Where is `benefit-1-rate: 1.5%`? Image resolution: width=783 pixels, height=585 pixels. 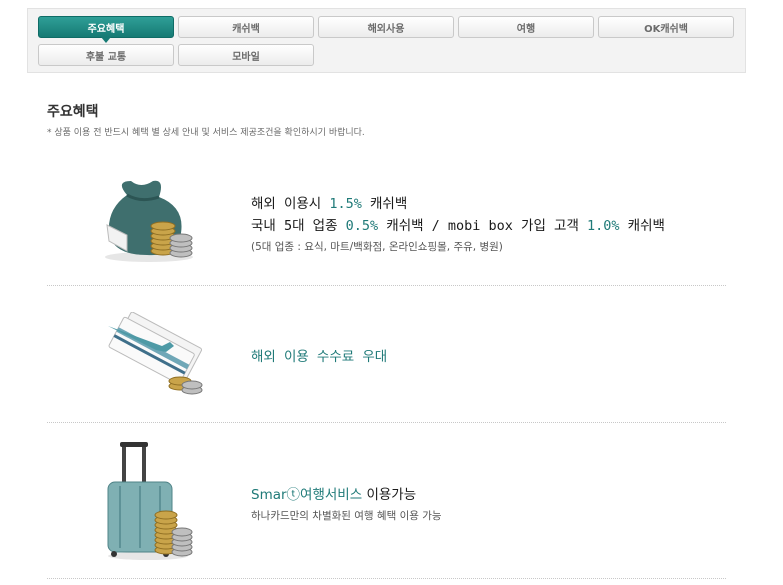 benefit-1-rate: 1.5% is located at coordinates (345, 204).